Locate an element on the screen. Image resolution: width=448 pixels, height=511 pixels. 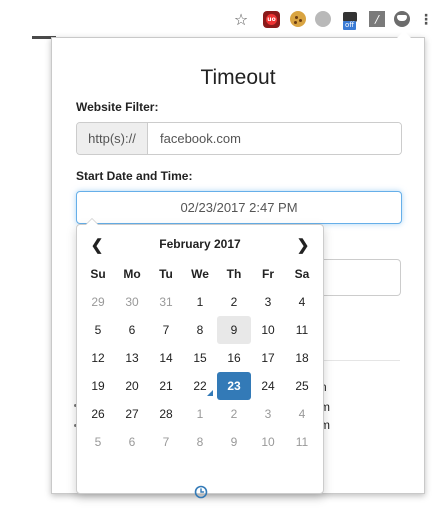
date-picker-header: ❮ February 2017 ❯ is located at coordinates (200, 245).